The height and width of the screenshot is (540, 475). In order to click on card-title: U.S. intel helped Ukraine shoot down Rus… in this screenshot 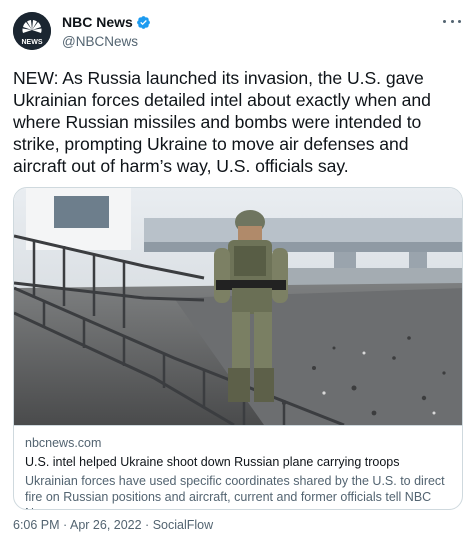, I will do `click(239, 462)`.